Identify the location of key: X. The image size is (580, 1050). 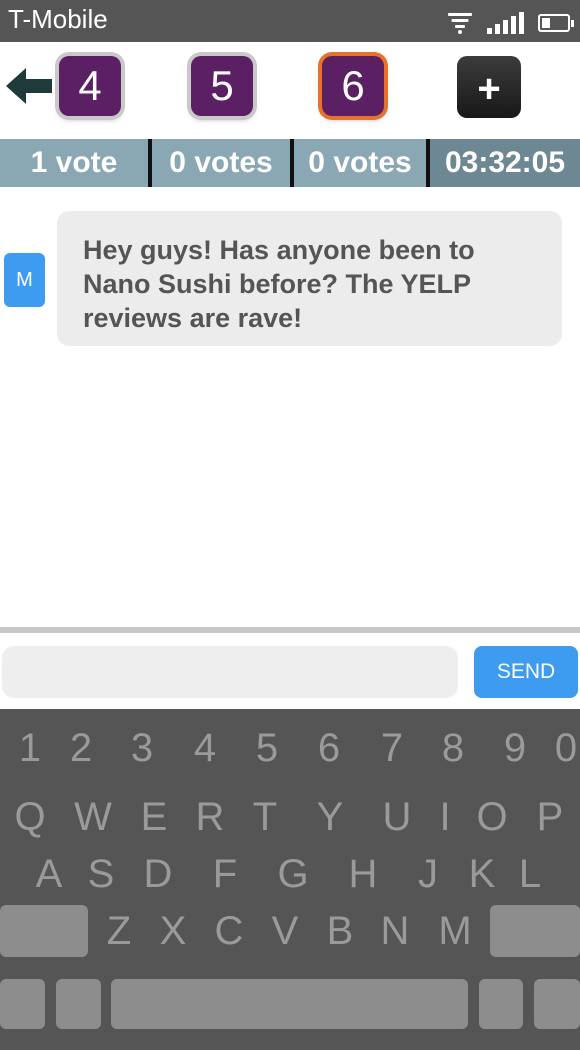
(173, 931).